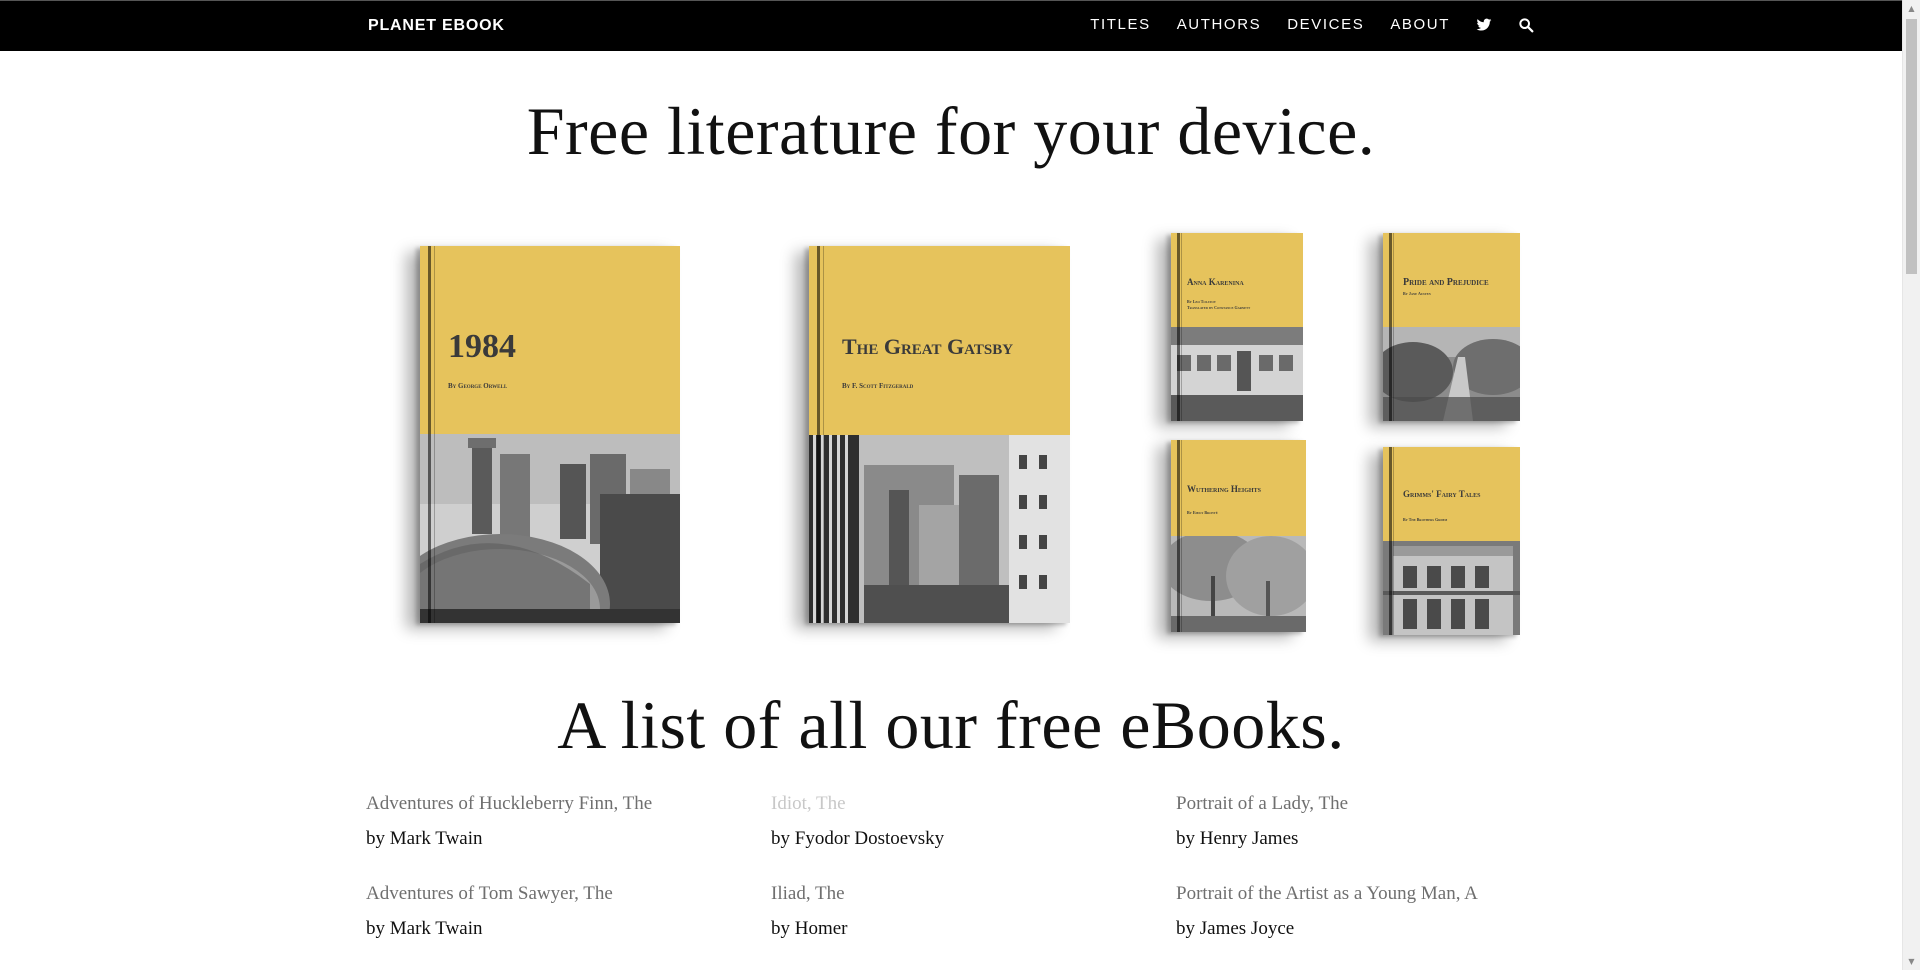 The height and width of the screenshot is (970, 1920). Describe the element at coordinates (1235, 928) in the screenshot. I see `ebook-author: by James Joyce` at that location.